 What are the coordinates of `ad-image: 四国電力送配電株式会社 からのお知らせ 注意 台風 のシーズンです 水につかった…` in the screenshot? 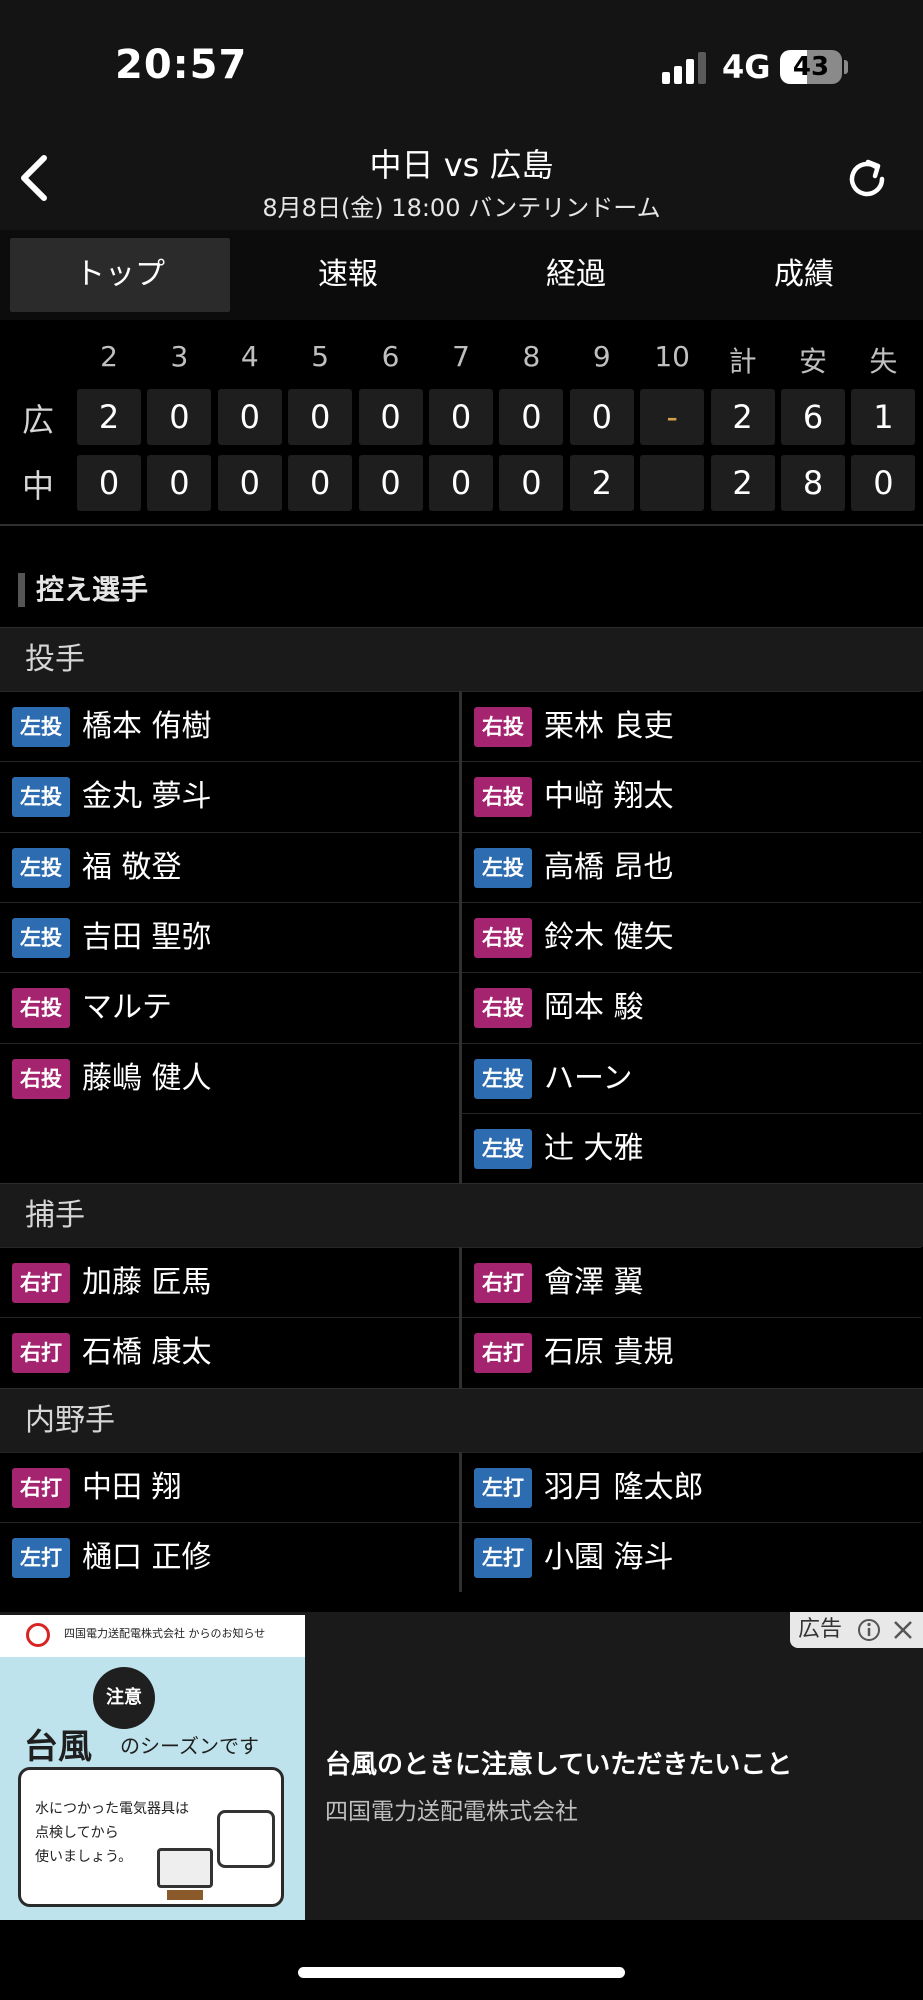 It's located at (152, 1767).